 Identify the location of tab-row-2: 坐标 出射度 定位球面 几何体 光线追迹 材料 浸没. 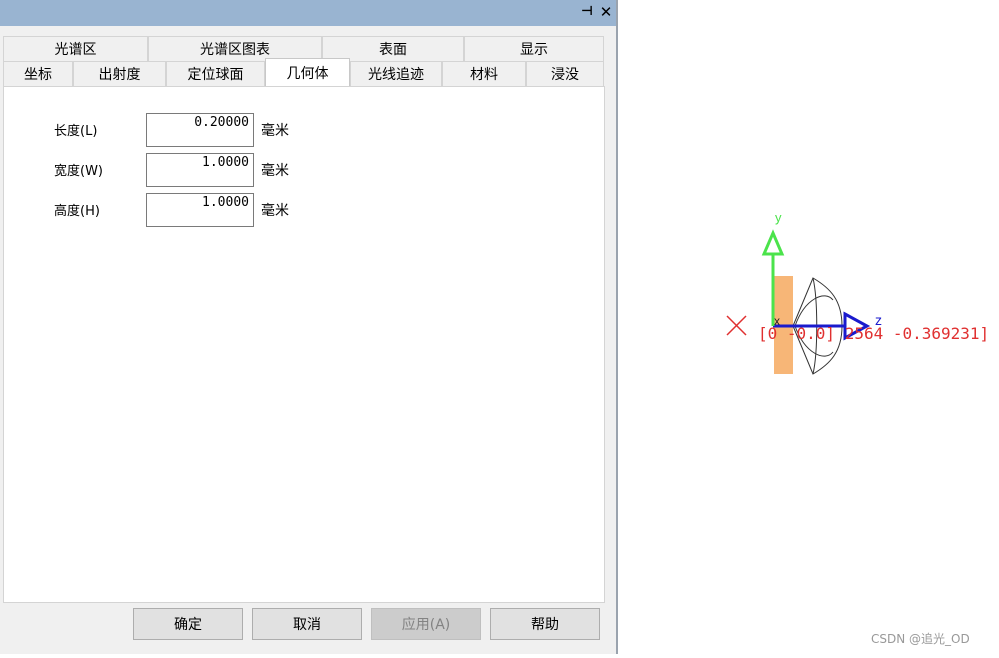
(303, 72).